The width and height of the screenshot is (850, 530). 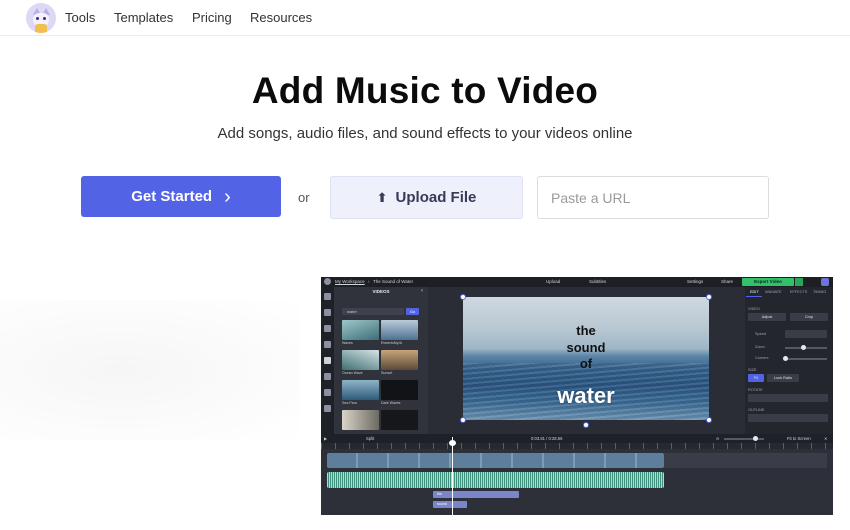 I want to click on crop-button: Crop, so click(x=809, y=317).